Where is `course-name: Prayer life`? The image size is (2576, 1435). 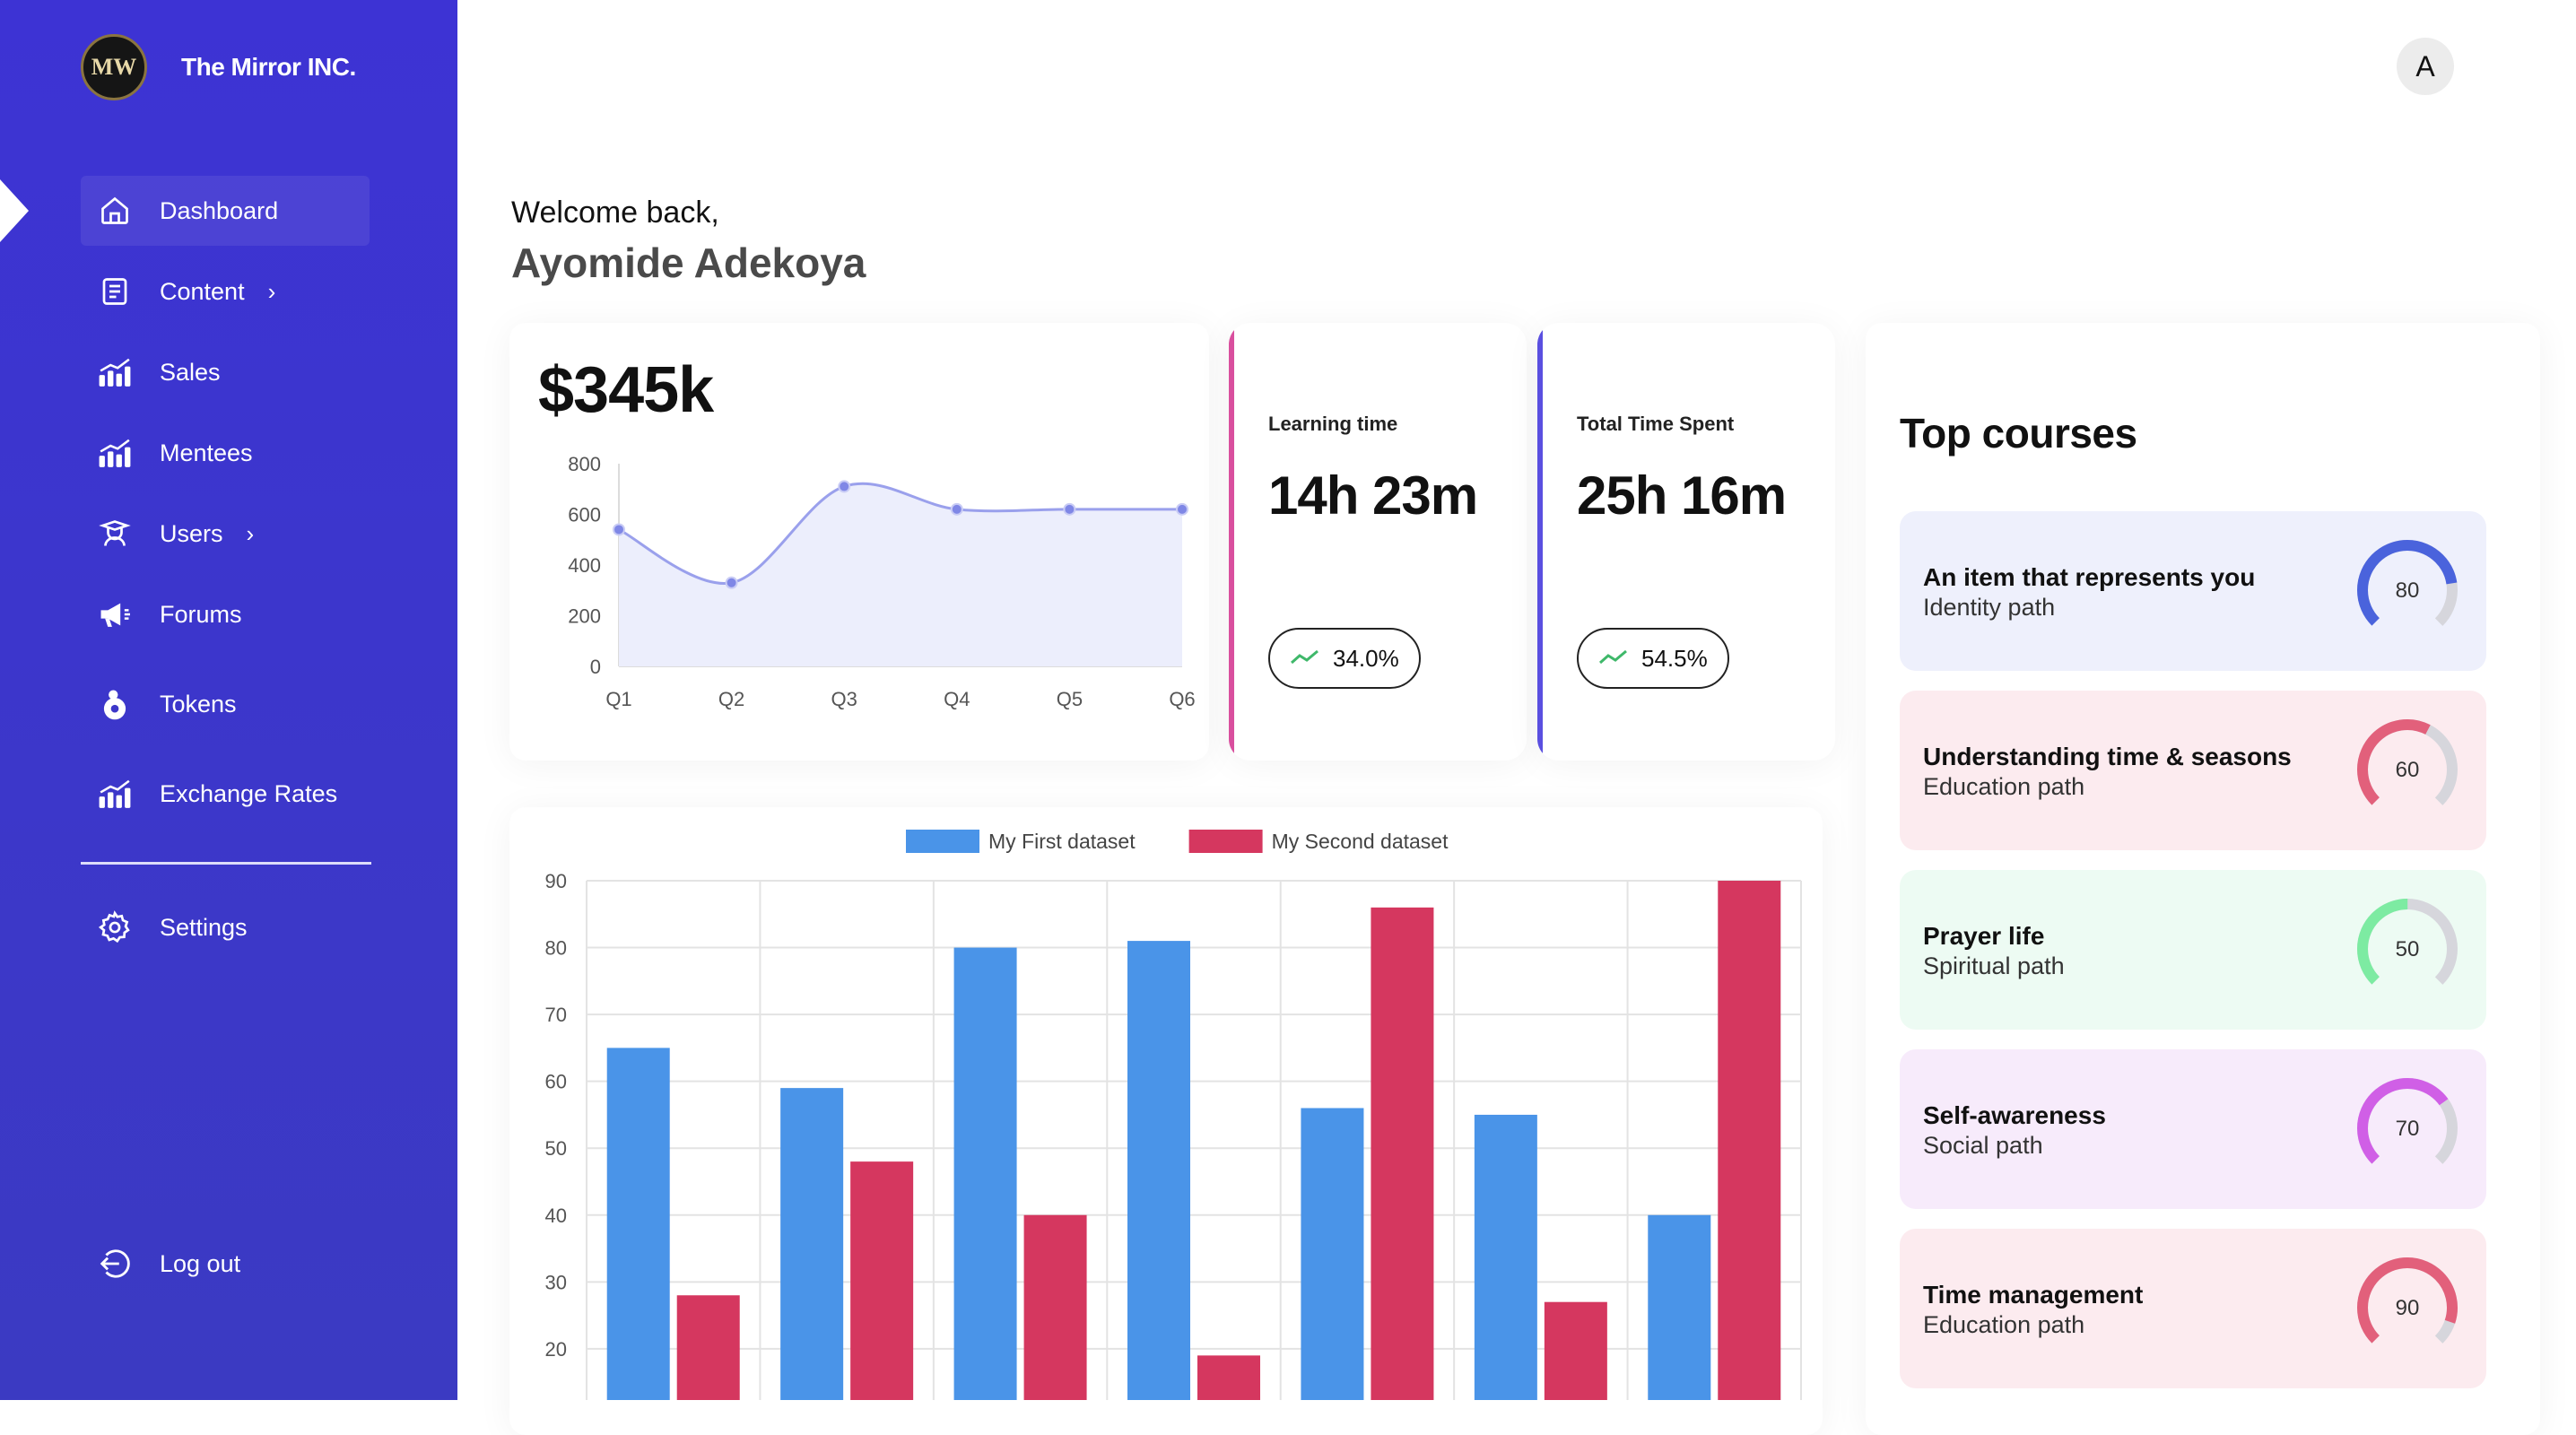 course-name: Prayer life is located at coordinates (1984, 936).